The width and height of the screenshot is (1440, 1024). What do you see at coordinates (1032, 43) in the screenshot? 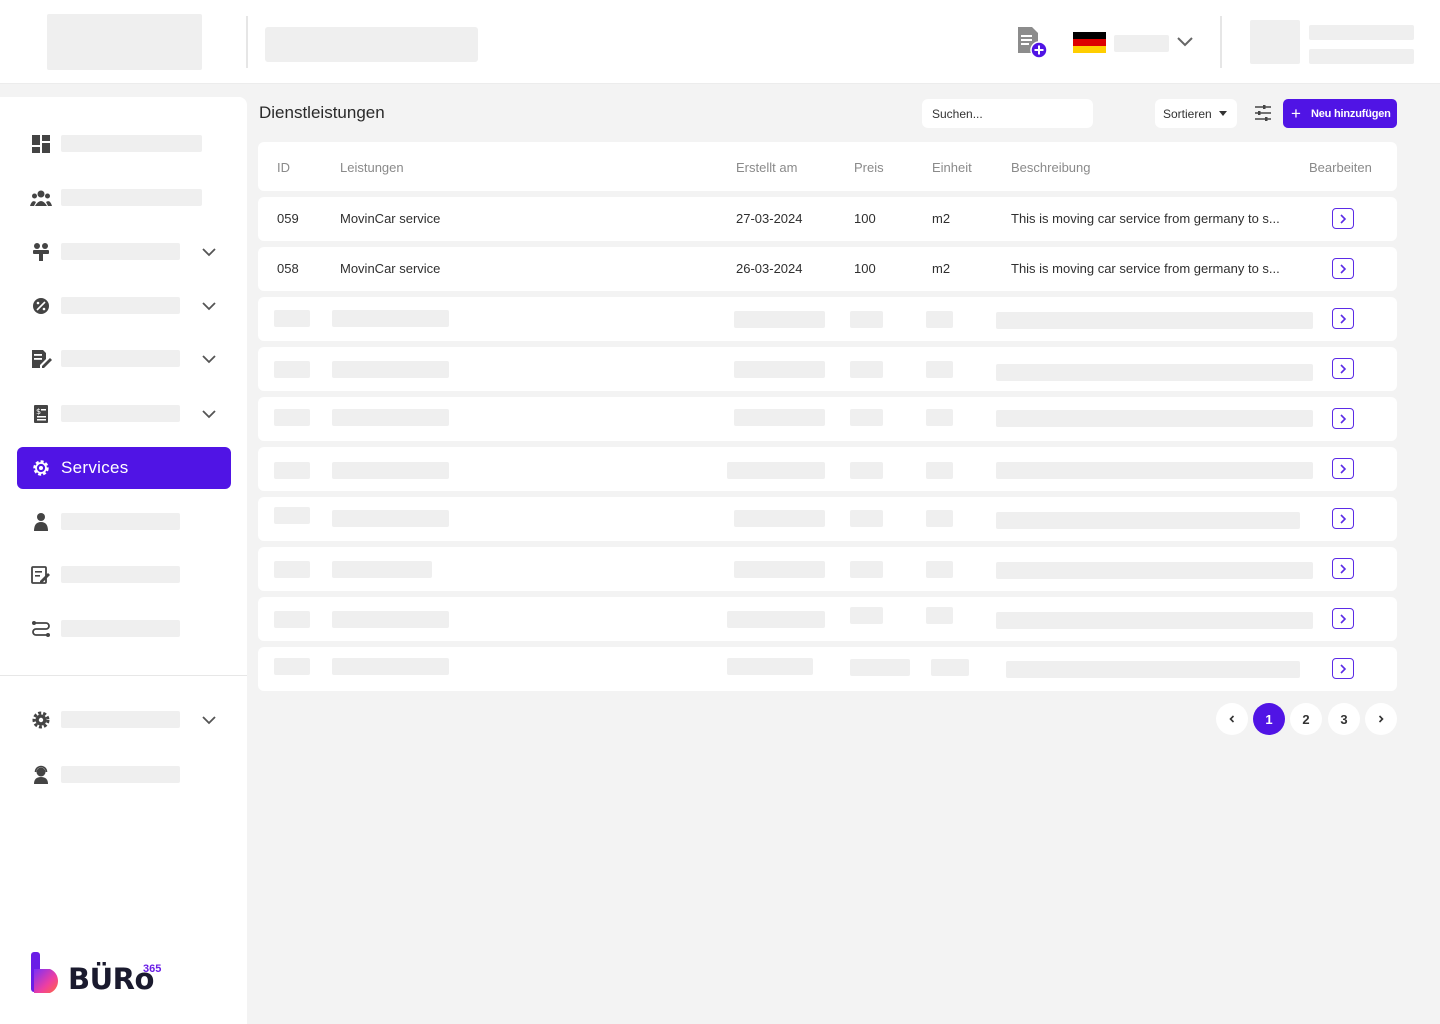
I see `add-document-icon` at bounding box center [1032, 43].